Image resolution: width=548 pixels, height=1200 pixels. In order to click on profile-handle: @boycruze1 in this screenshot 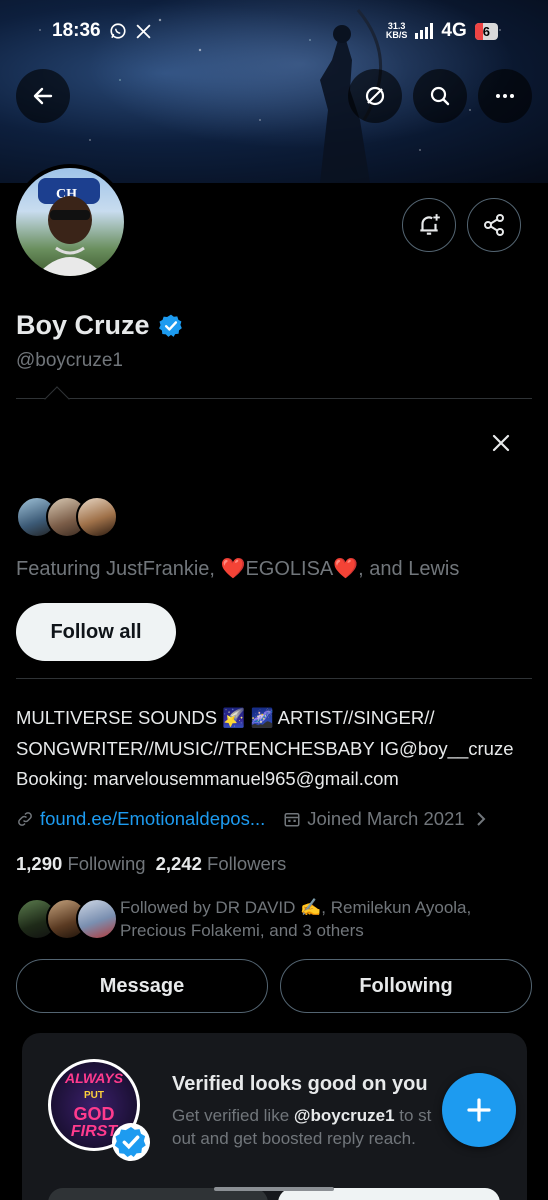, I will do `click(69, 360)`.